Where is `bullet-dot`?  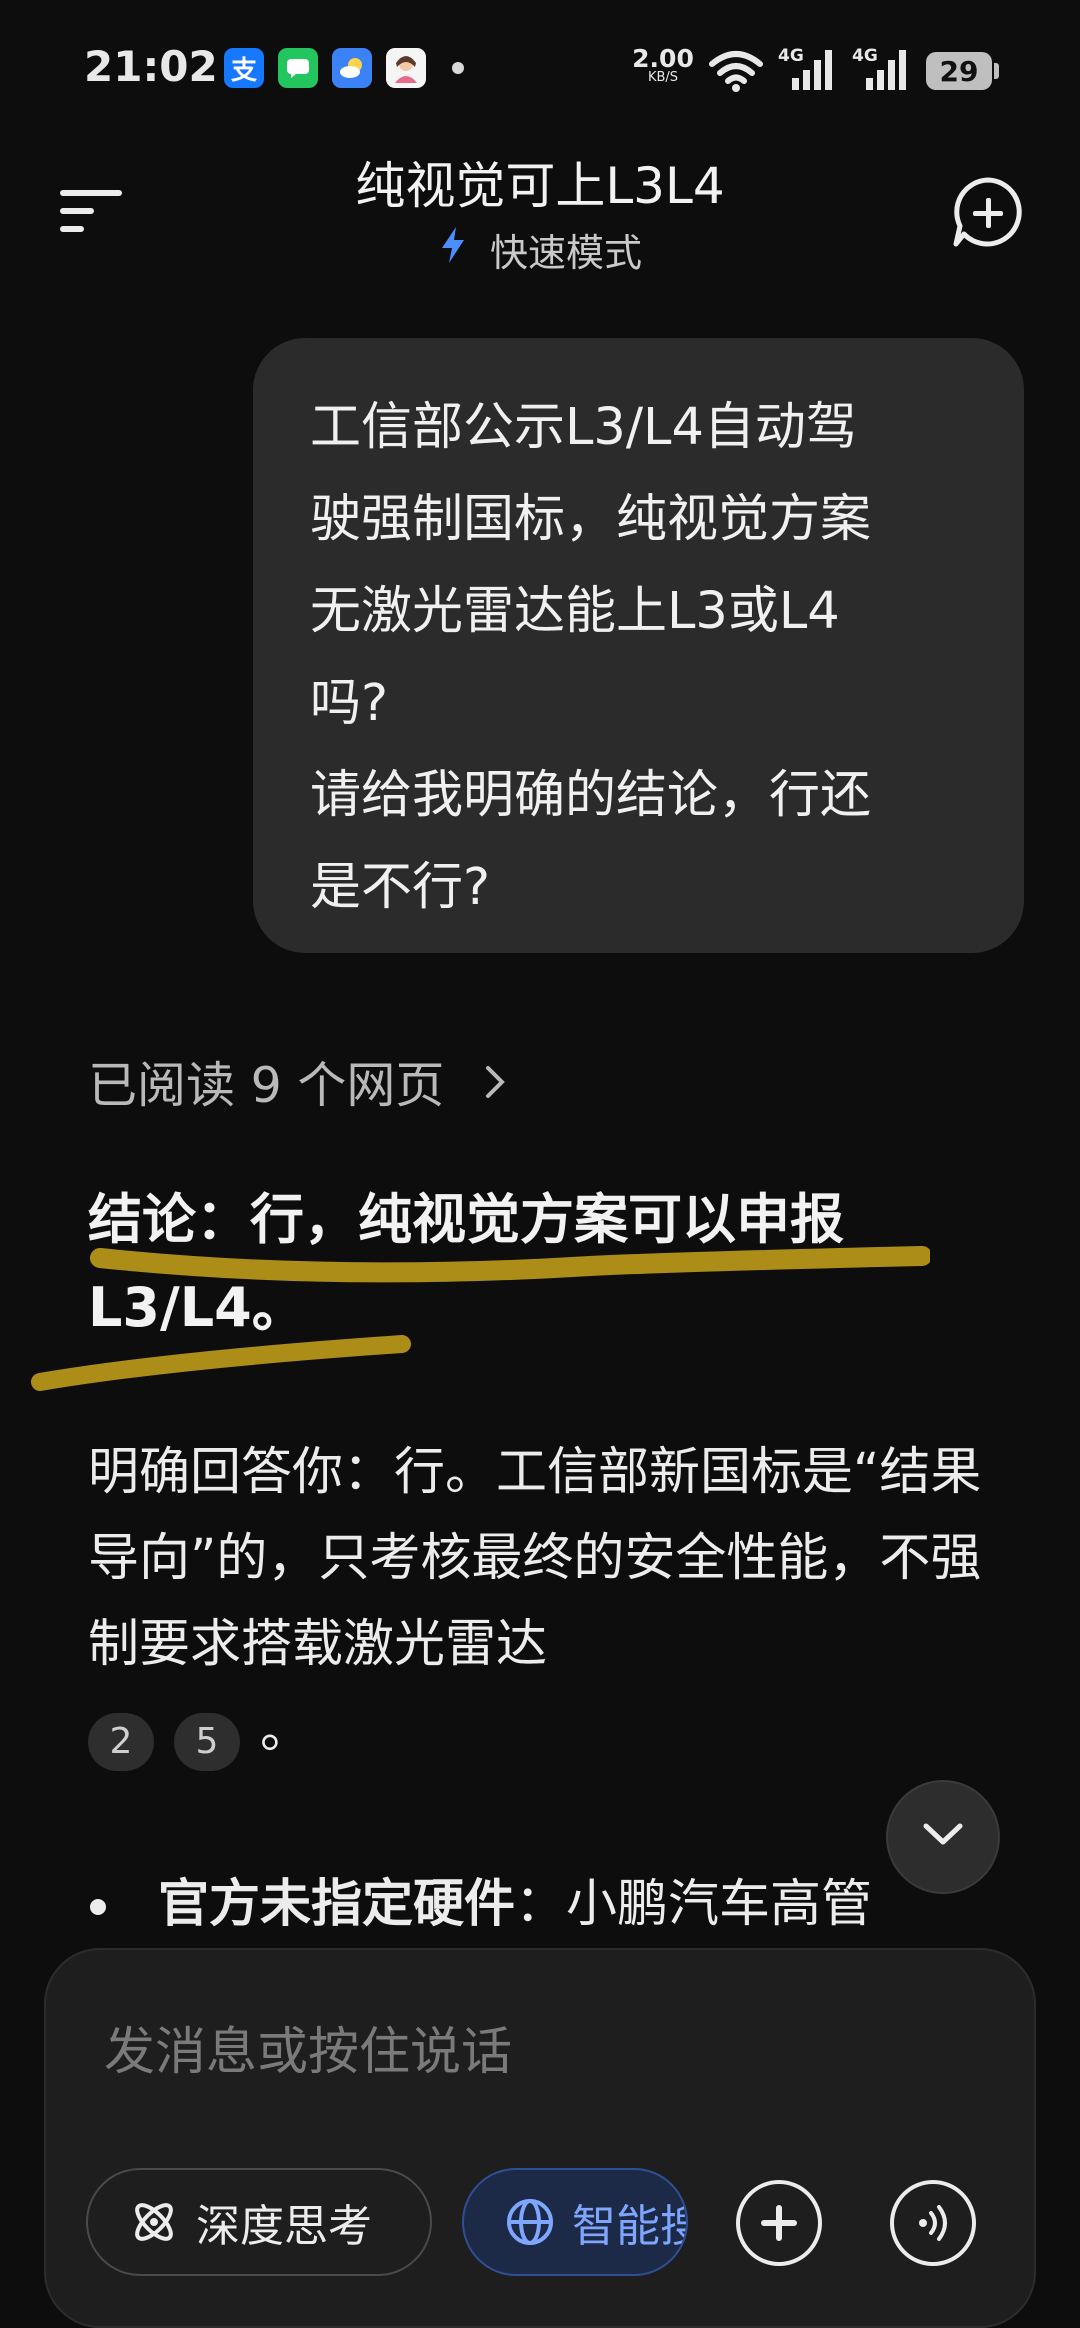 bullet-dot is located at coordinates (98, 1907).